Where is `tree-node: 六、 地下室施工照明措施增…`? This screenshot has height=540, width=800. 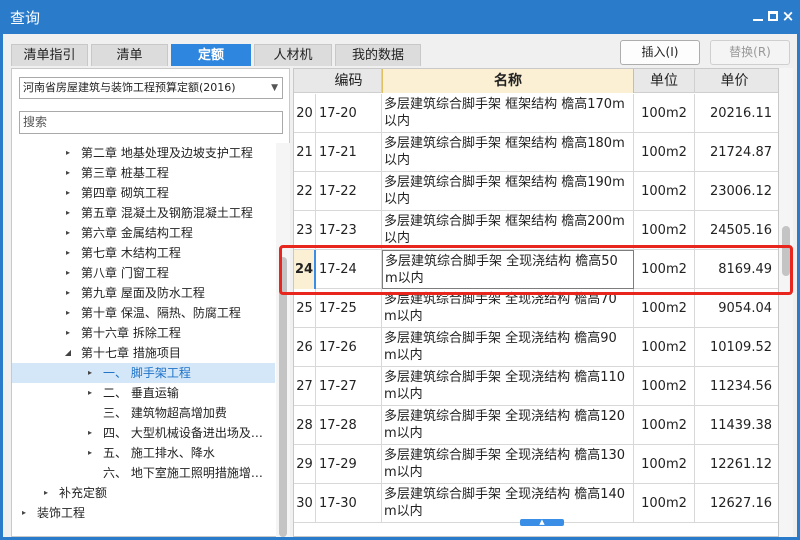 tree-node: 六、 地下室施工照明措施增… is located at coordinates (143, 473).